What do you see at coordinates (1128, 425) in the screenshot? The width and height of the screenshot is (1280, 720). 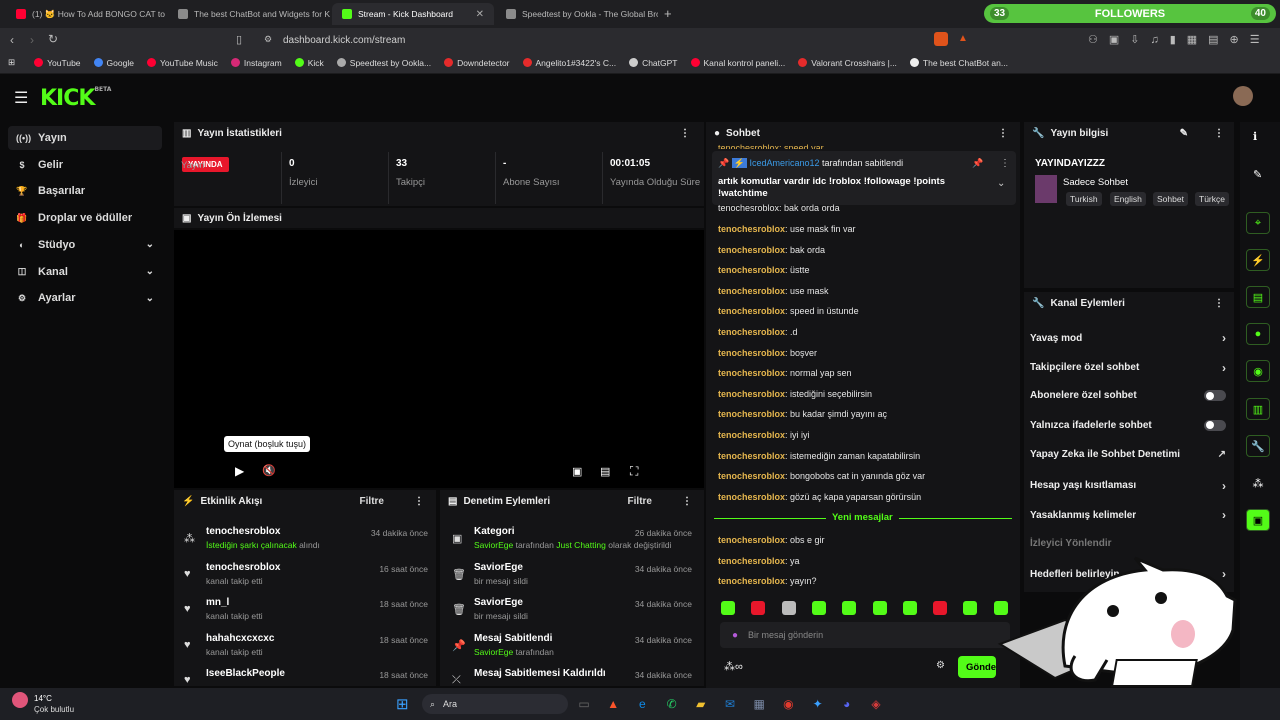 I see `channel-action-item: Yalnızca ifadelerle sohbet` at bounding box center [1128, 425].